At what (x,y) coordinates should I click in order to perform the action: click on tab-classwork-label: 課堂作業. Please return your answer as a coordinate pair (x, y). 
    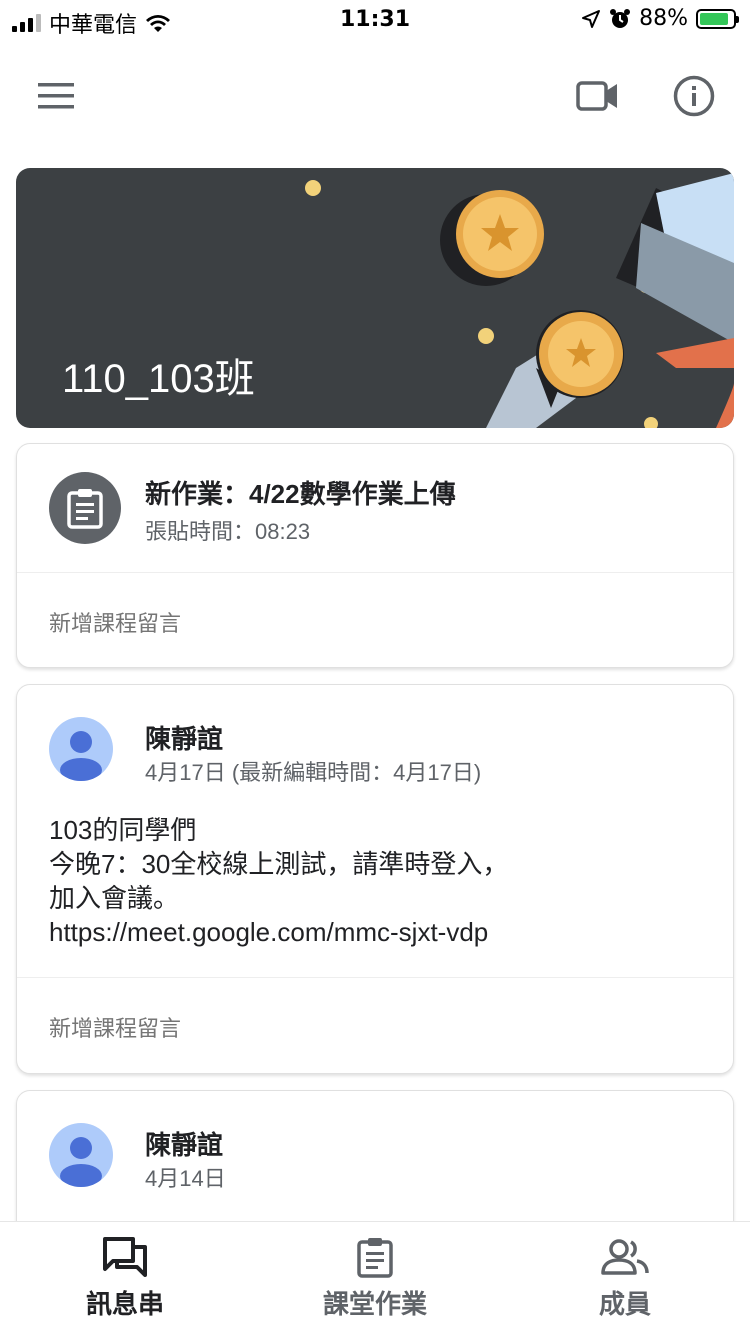
    Looking at the image, I should click on (374, 1304).